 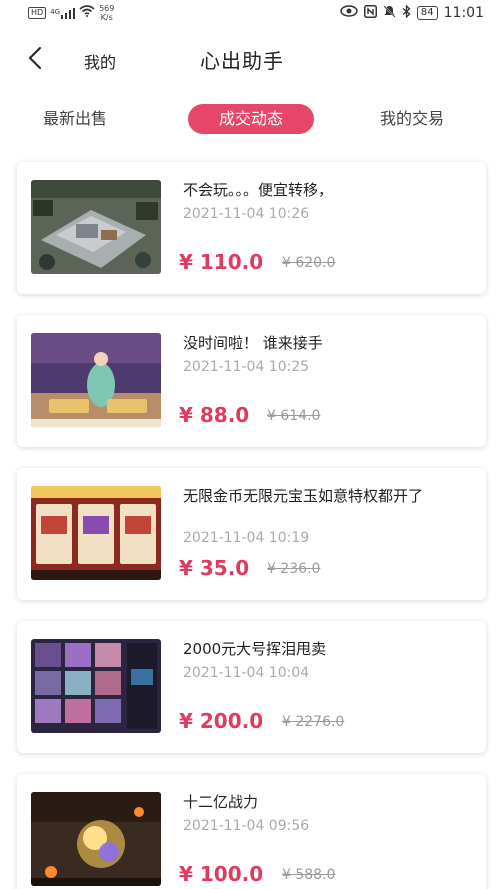 What do you see at coordinates (96, 533) in the screenshot?
I see `game-shop-thumbnail` at bounding box center [96, 533].